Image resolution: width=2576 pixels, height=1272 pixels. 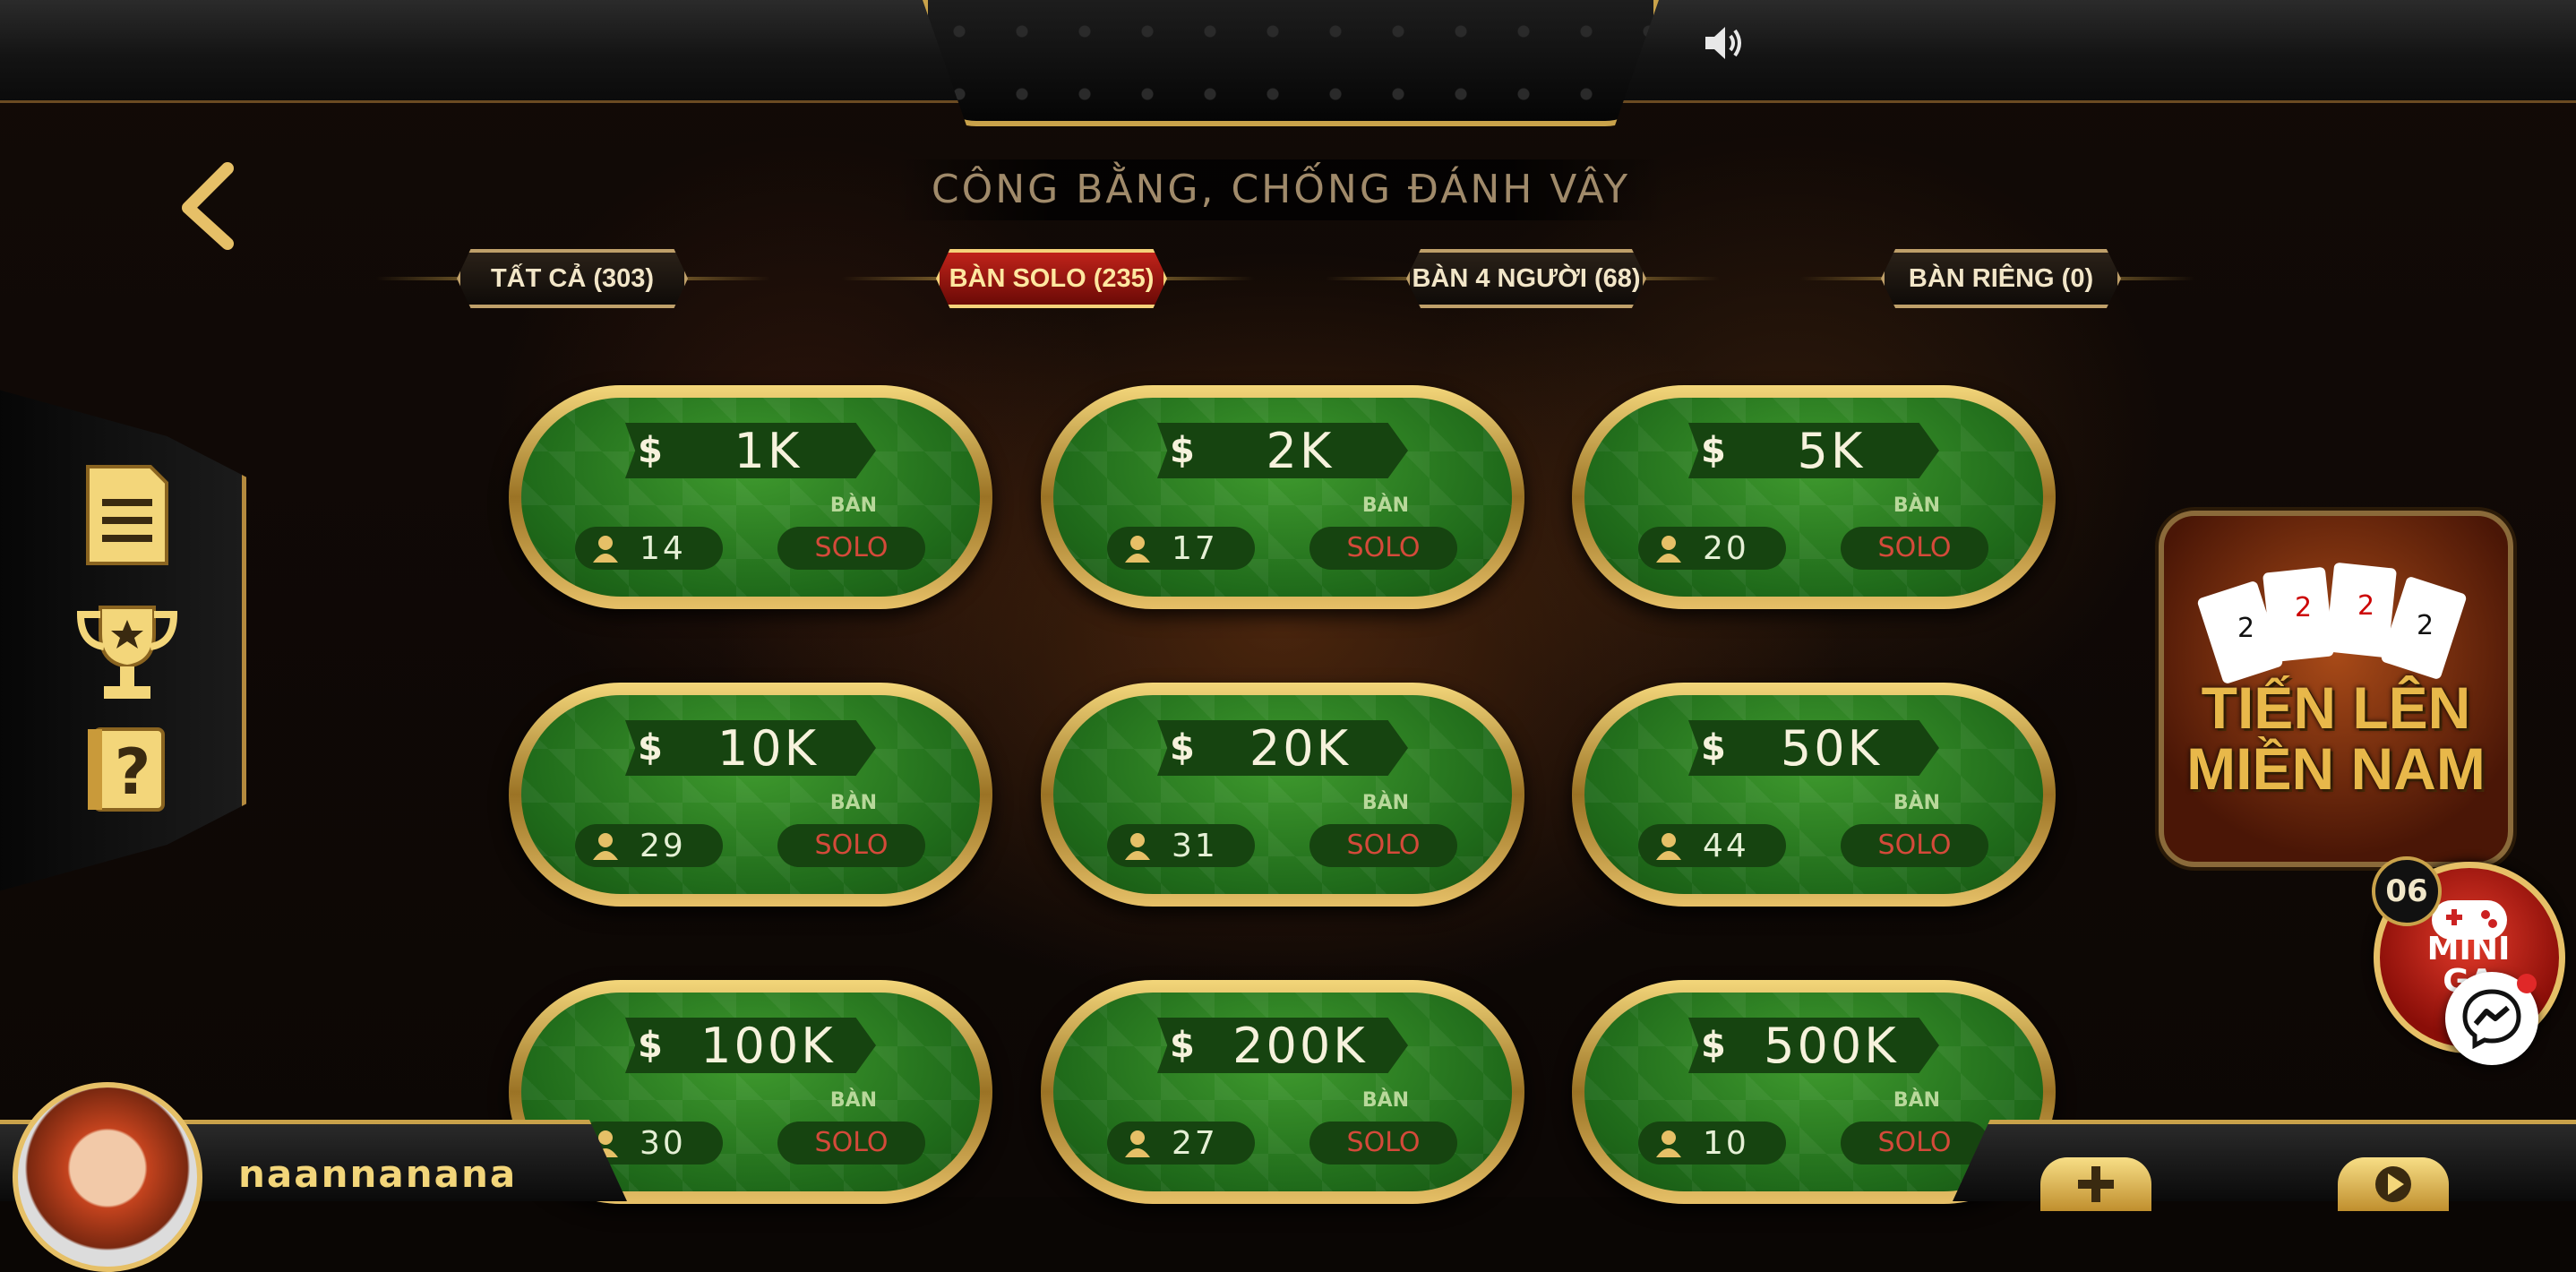 I want to click on player-count: 44, so click(x=1712, y=846).